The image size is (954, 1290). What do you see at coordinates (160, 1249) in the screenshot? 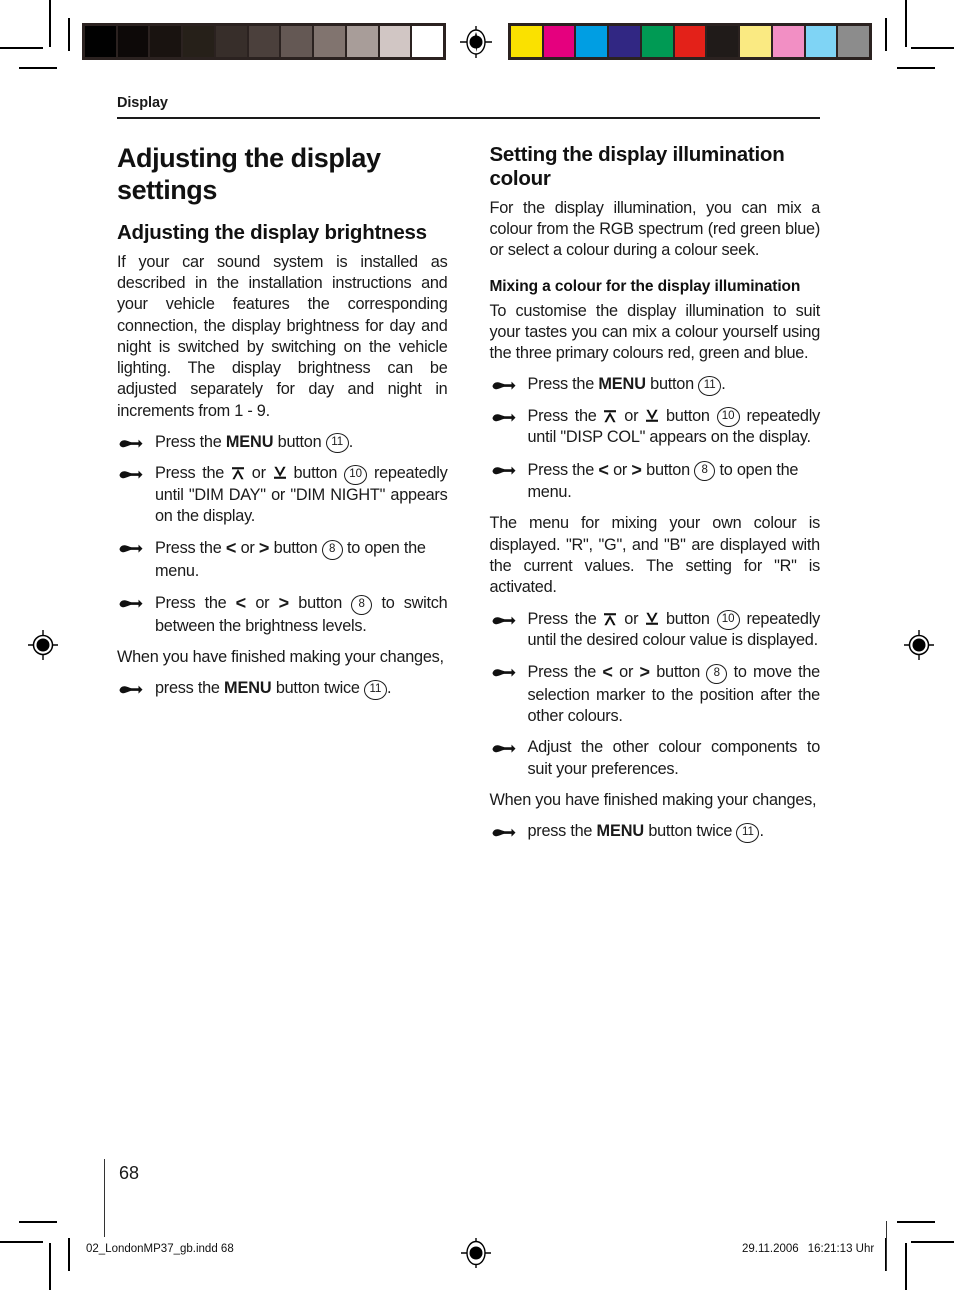
I see `footer-filename: 02_LondonMP37_gb.indd 68` at bounding box center [160, 1249].